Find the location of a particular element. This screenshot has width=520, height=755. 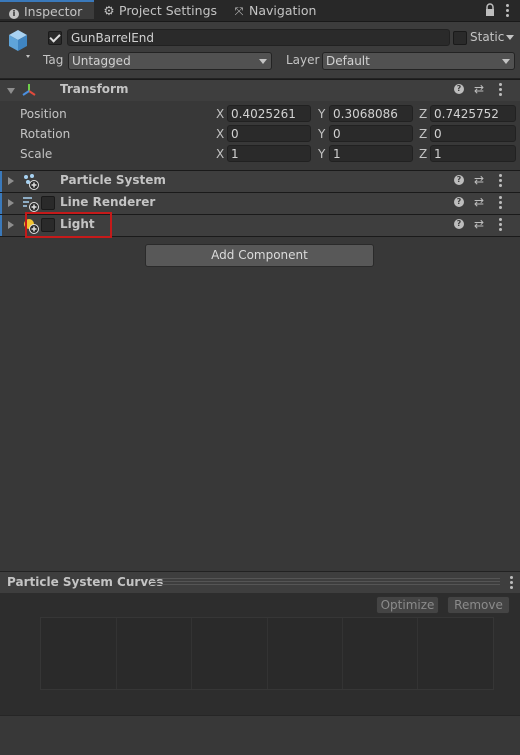

curves-menu-icon is located at coordinates (512, 582).